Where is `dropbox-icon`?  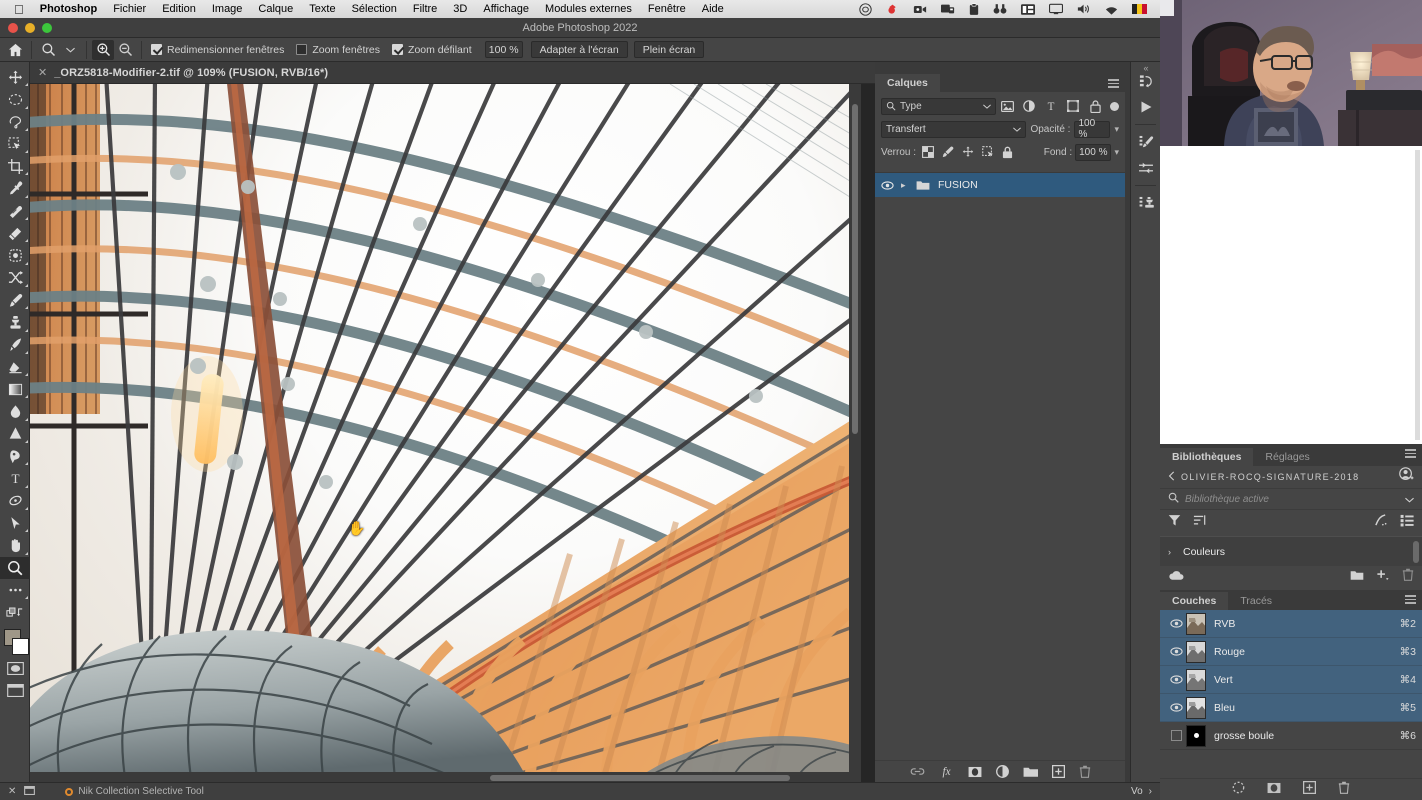 dropbox-icon is located at coordinates (892, 9).